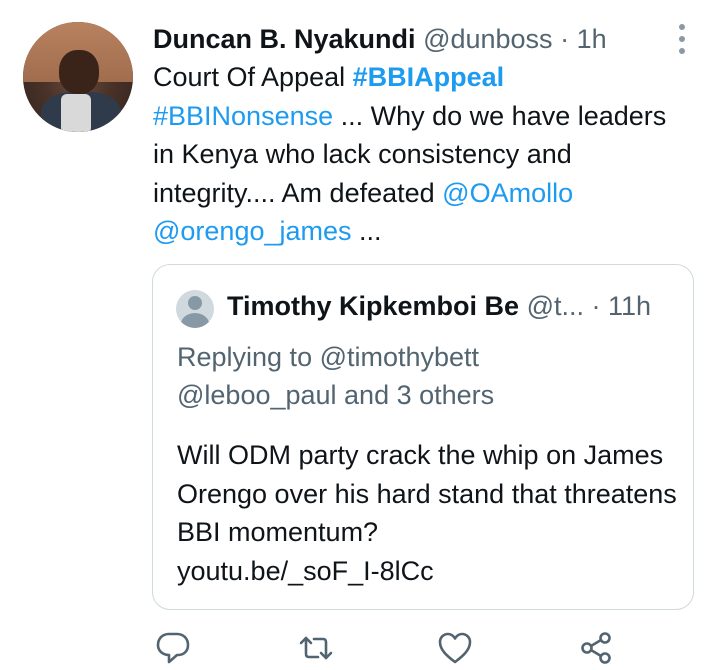 The image size is (720, 670). I want to click on quoted-author-avatar, so click(195, 309).